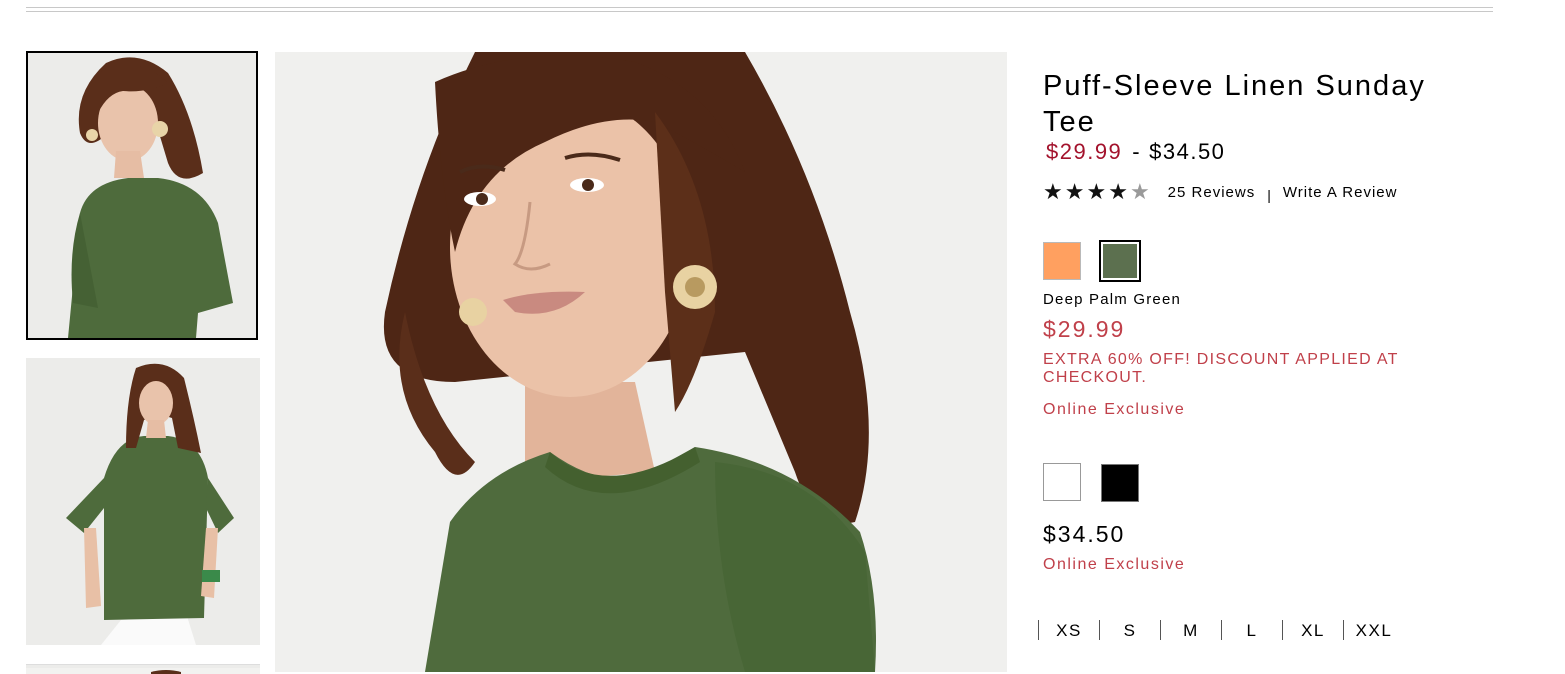  Describe the element at coordinates (1120, 483) in the screenshot. I see `color-swatch-black` at that location.